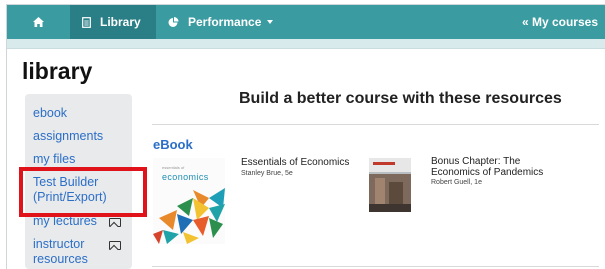 The height and width of the screenshot is (269, 605). I want to click on nav-my-courses-label: « My courses, so click(559, 22).